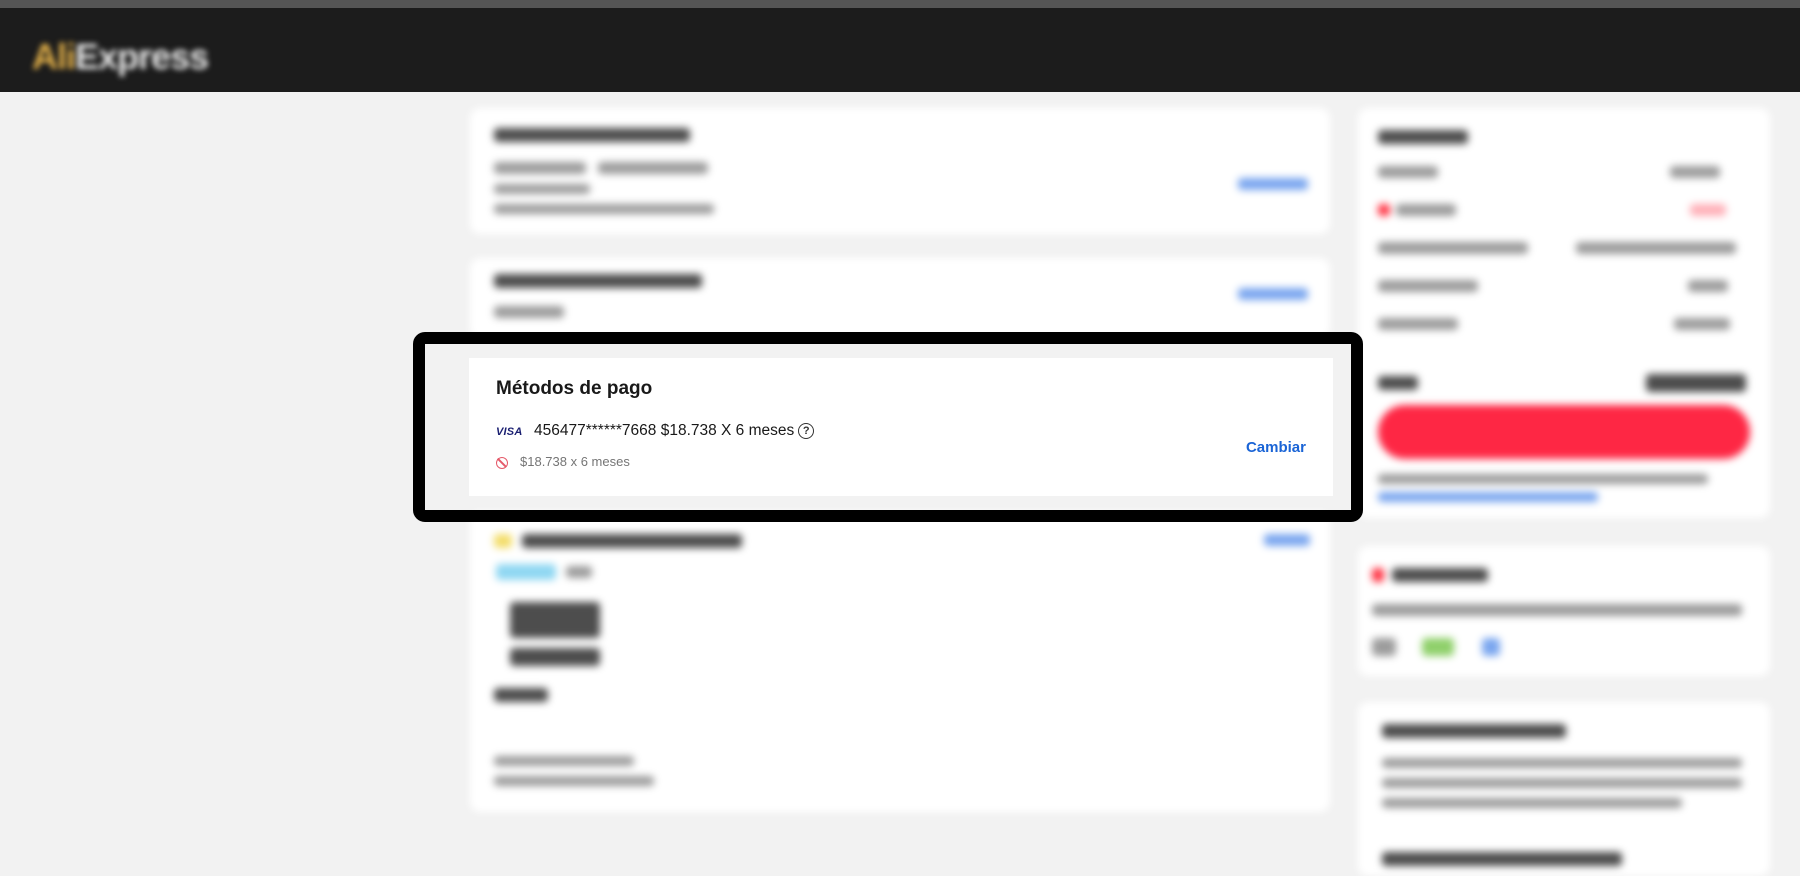  I want to click on logo-text-b: Express, so click(142, 56).